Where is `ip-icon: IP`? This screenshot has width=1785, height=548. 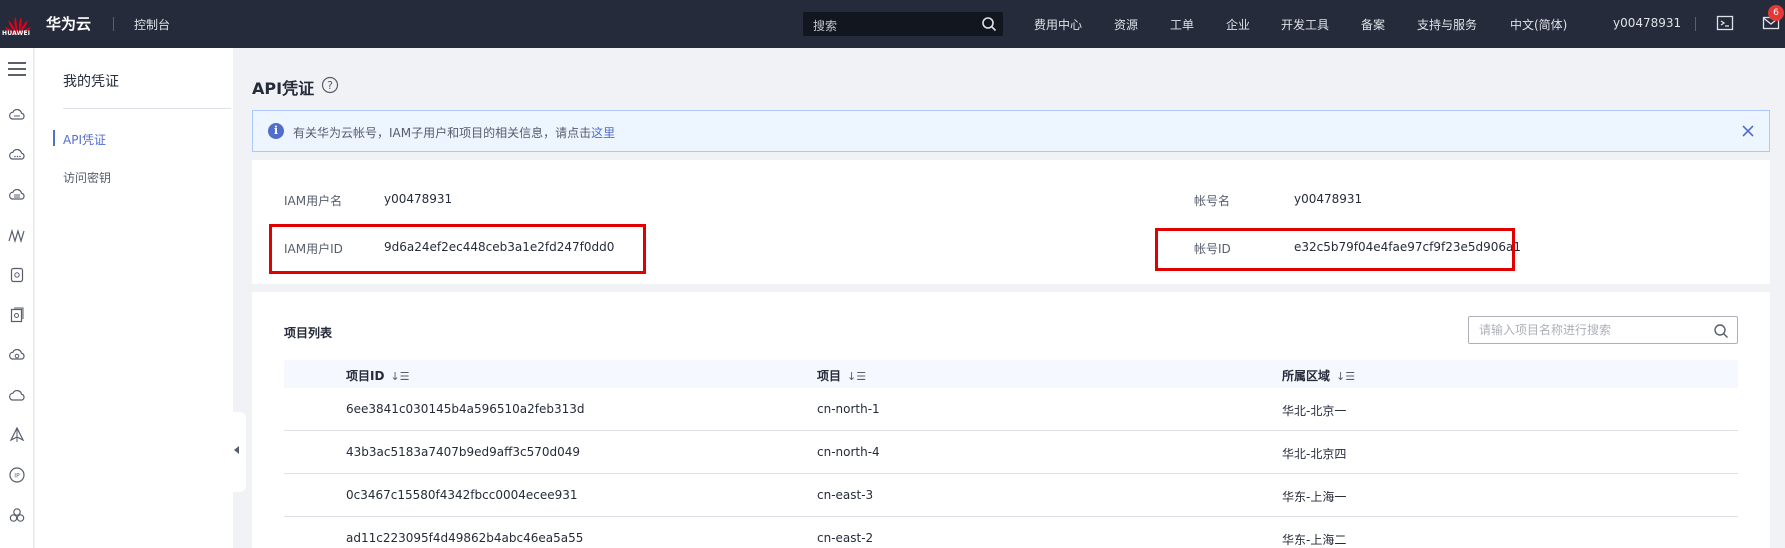
ip-icon: IP is located at coordinates (17, 475).